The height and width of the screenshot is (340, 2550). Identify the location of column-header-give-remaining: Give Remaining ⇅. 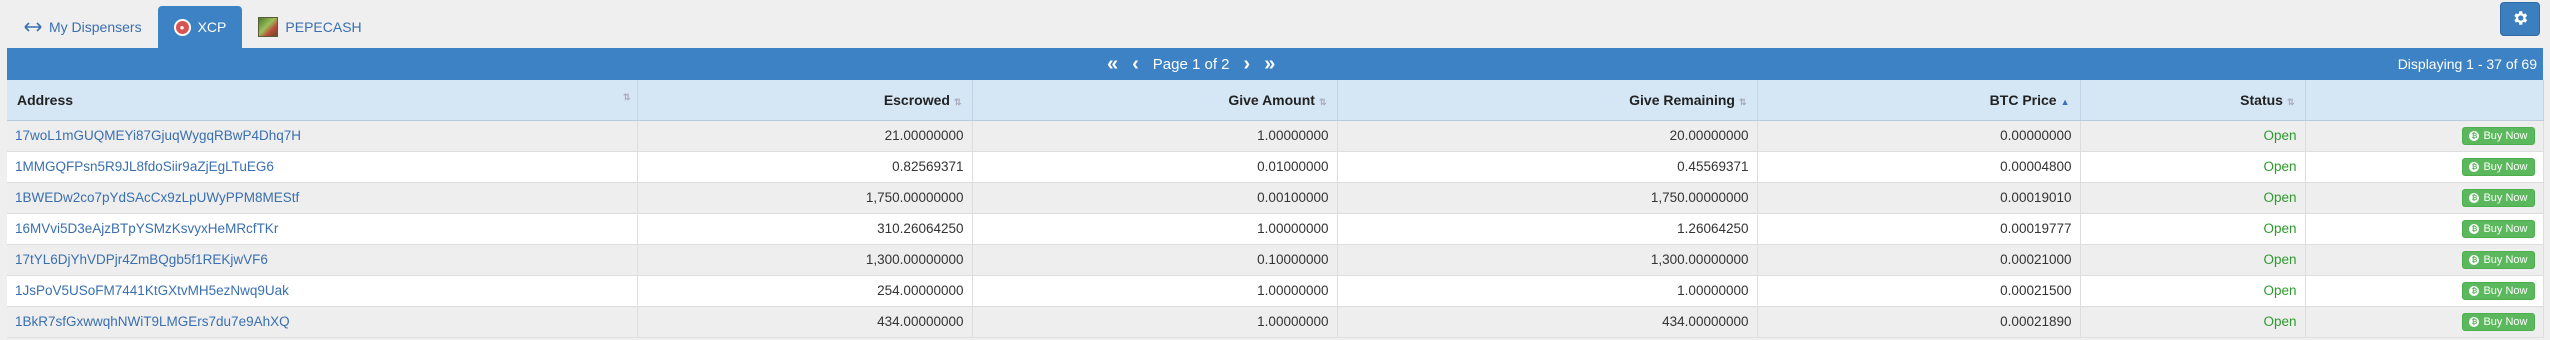
(1547, 100).